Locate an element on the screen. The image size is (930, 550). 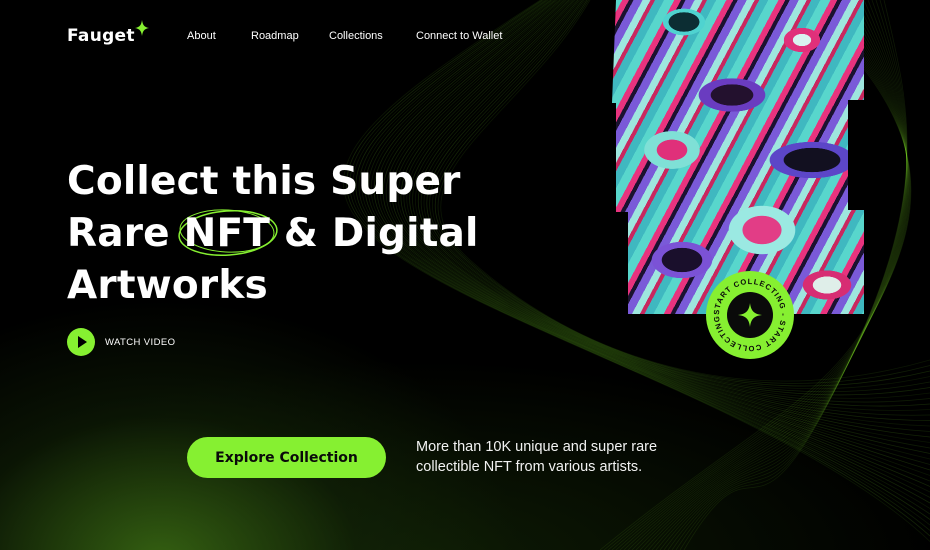
nav-link-collections: Collections is located at coordinates (356, 36).